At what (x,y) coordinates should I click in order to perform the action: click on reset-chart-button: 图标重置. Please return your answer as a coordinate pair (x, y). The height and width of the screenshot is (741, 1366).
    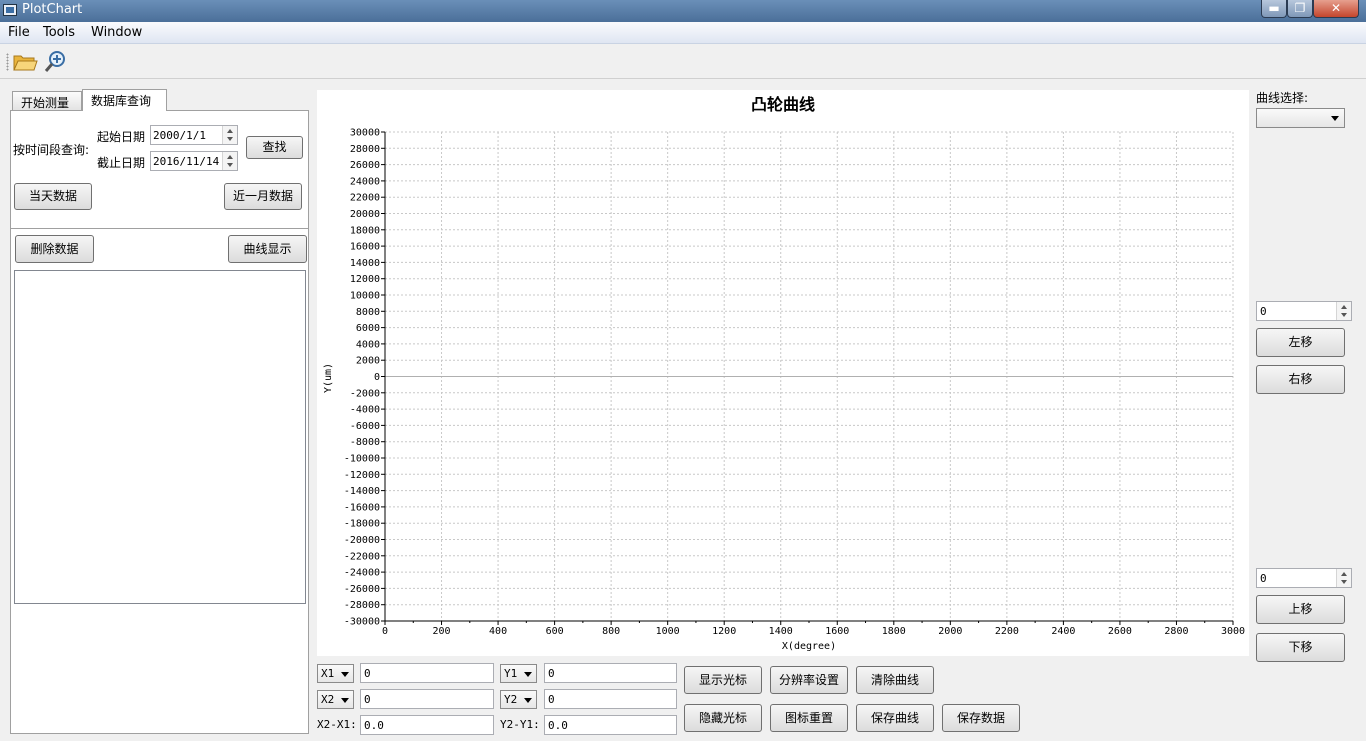
    Looking at the image, I should click on (809, 718).